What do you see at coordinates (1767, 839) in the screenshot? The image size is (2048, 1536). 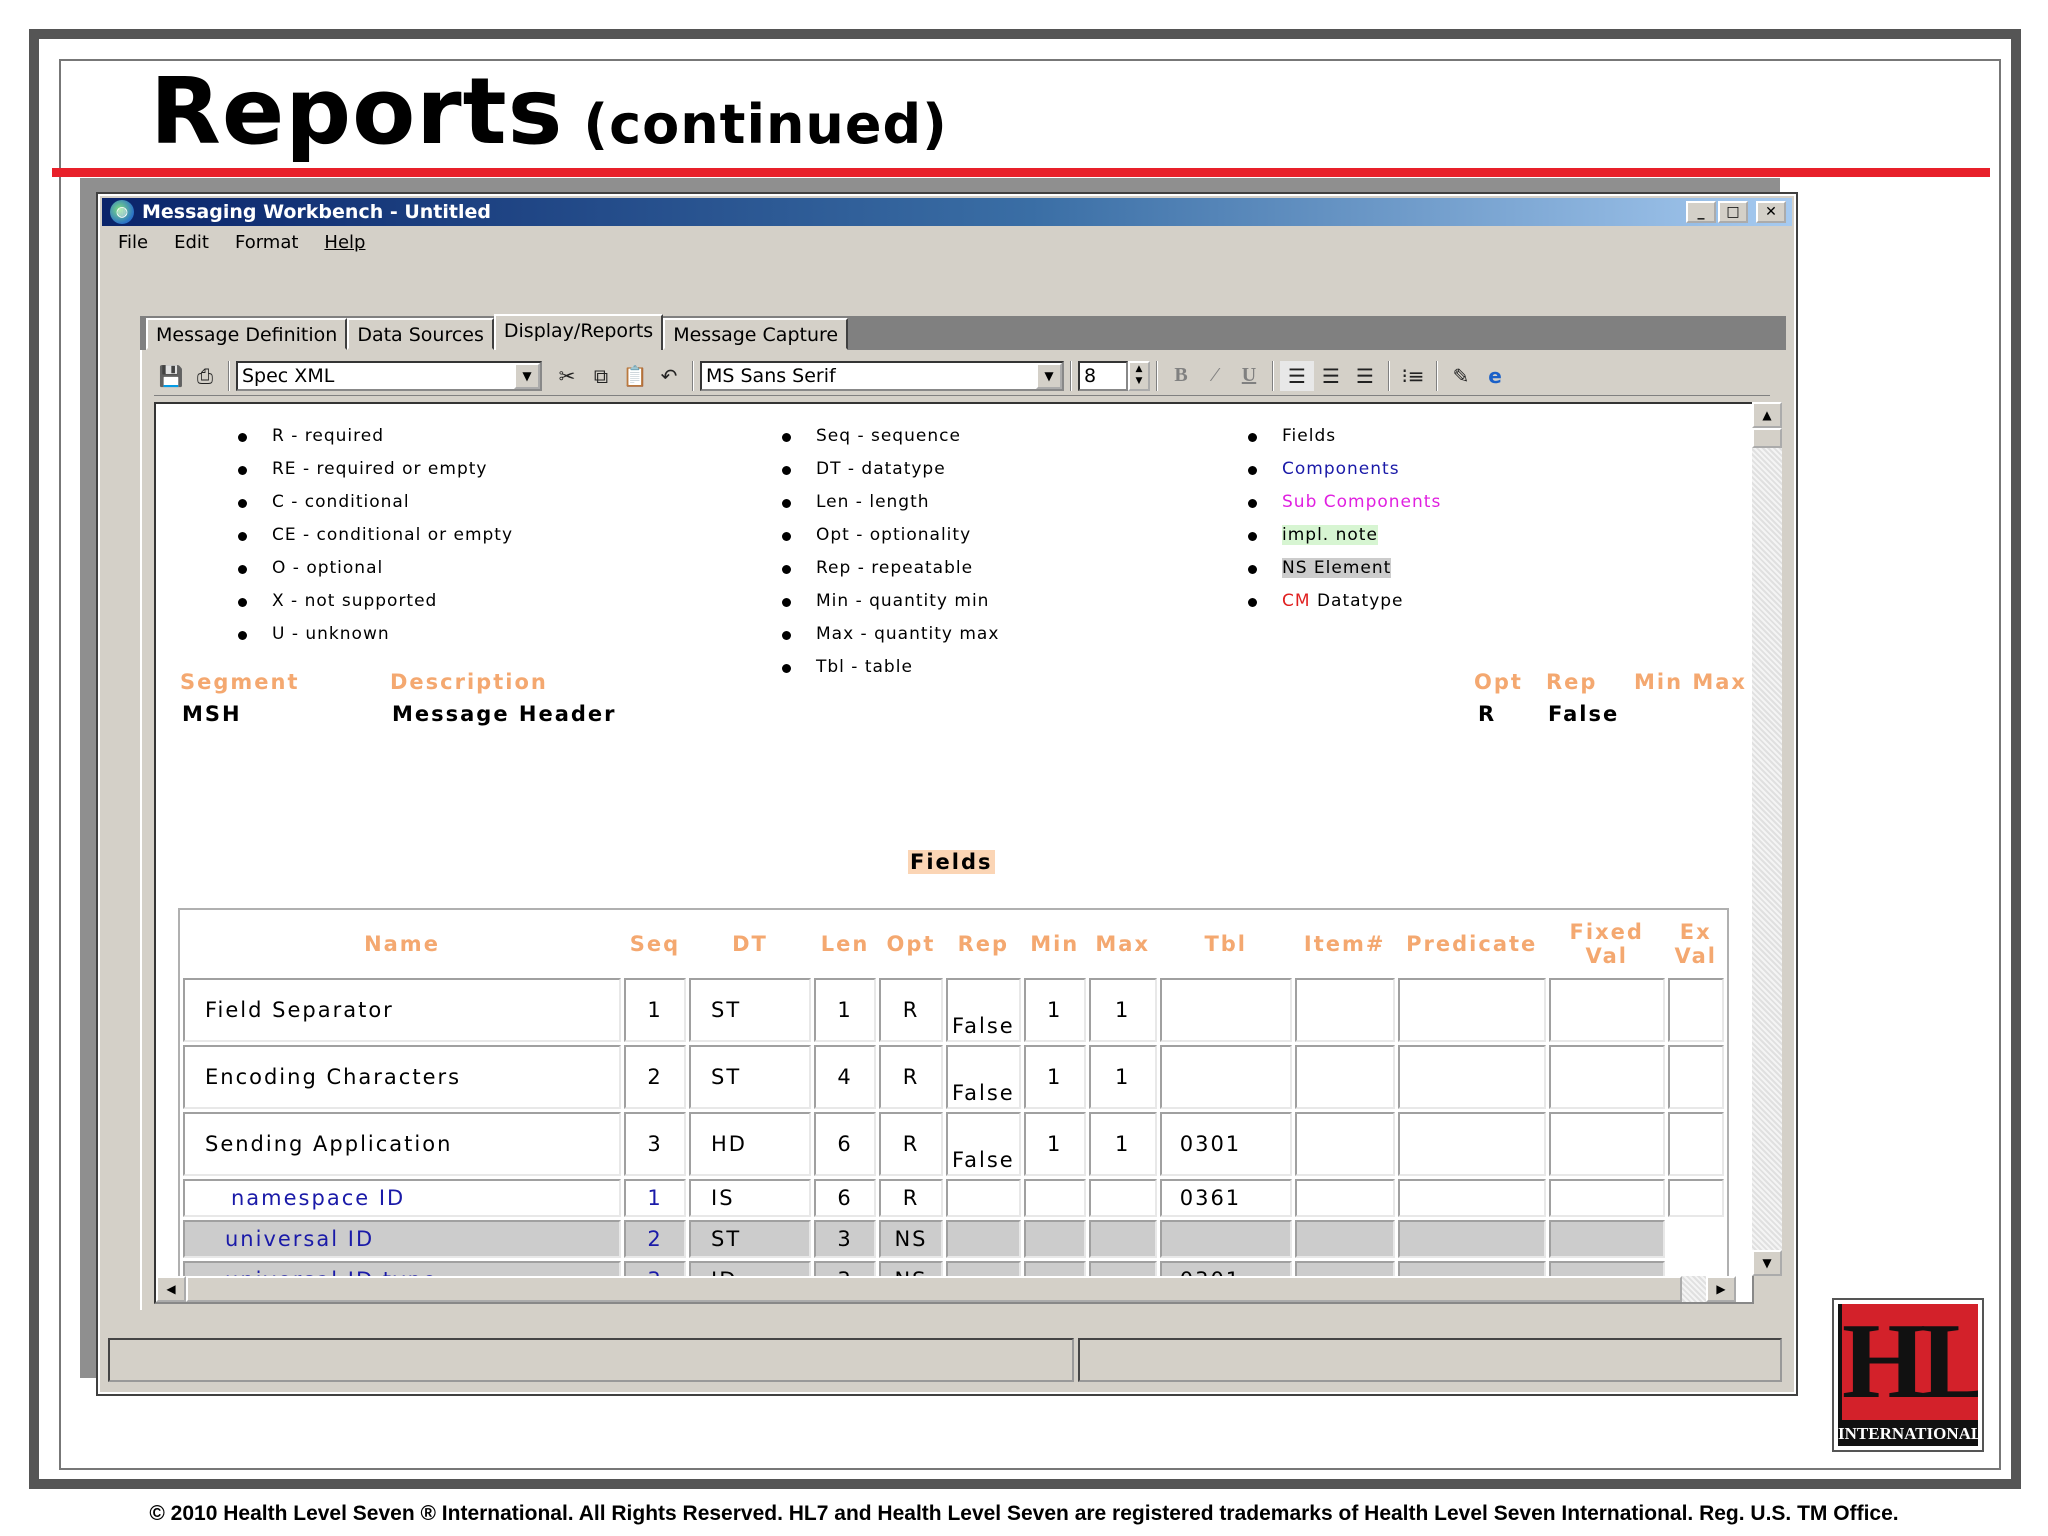 I see `vertical-scrollbar: ▲ ▼` at bounding box center [1767, 839].